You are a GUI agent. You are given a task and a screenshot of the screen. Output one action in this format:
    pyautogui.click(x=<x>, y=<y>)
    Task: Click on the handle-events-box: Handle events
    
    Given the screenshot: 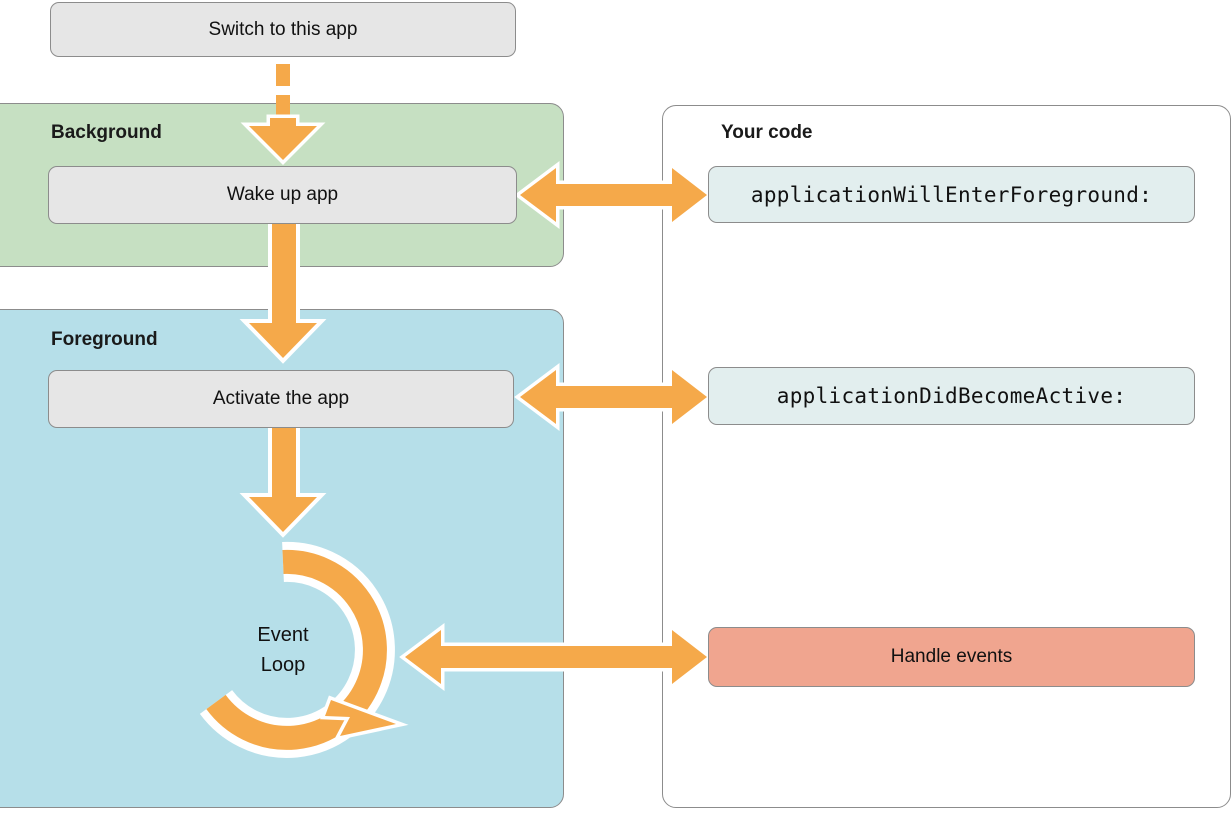 What is the action you would take?
    pyautogui.click(x=951, y=657)
    